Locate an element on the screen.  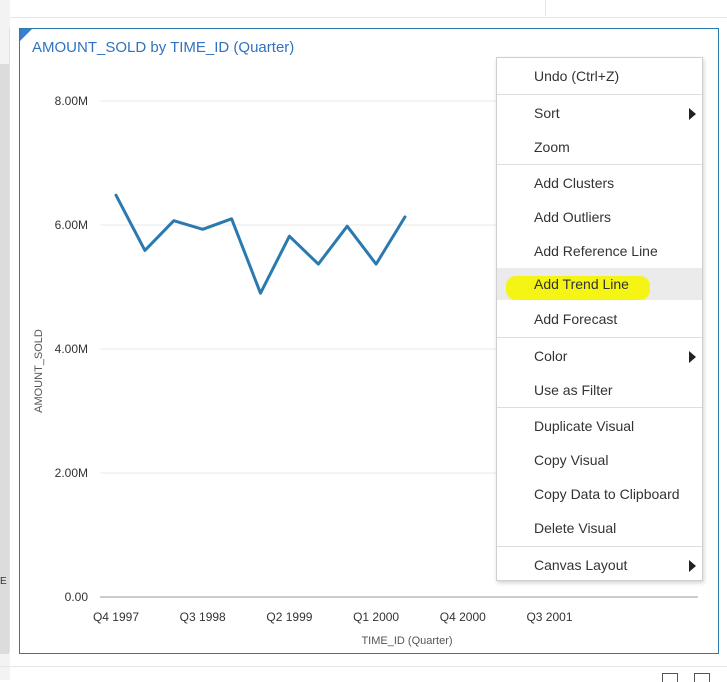
left-map-visual is located at coordinates (4, 359).